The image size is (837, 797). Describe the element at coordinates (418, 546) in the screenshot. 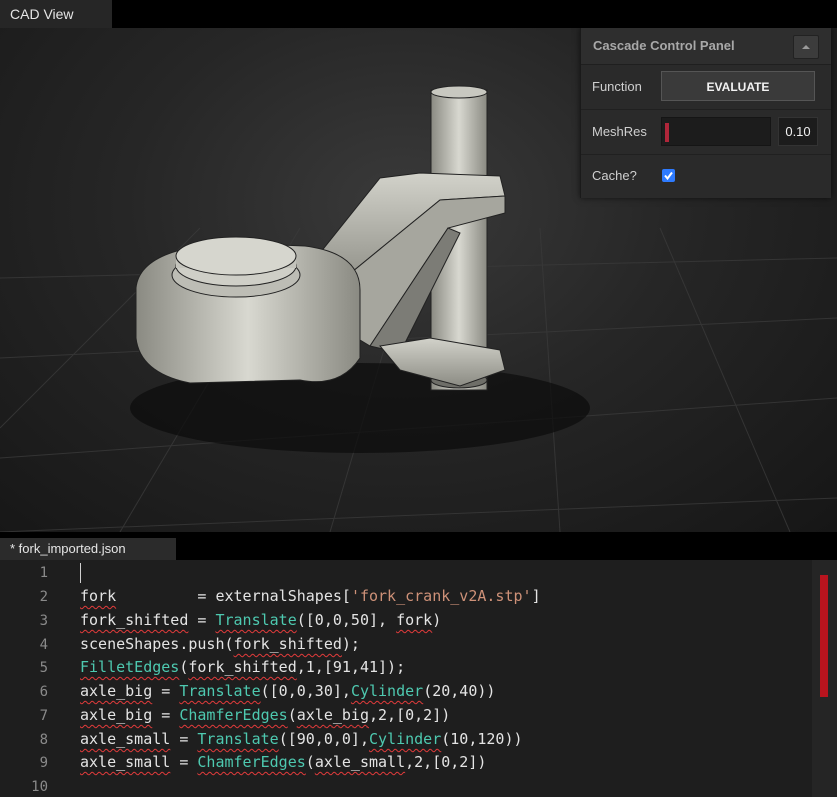

I see `editor-tab-bar: * fork_imported.json` at that location.